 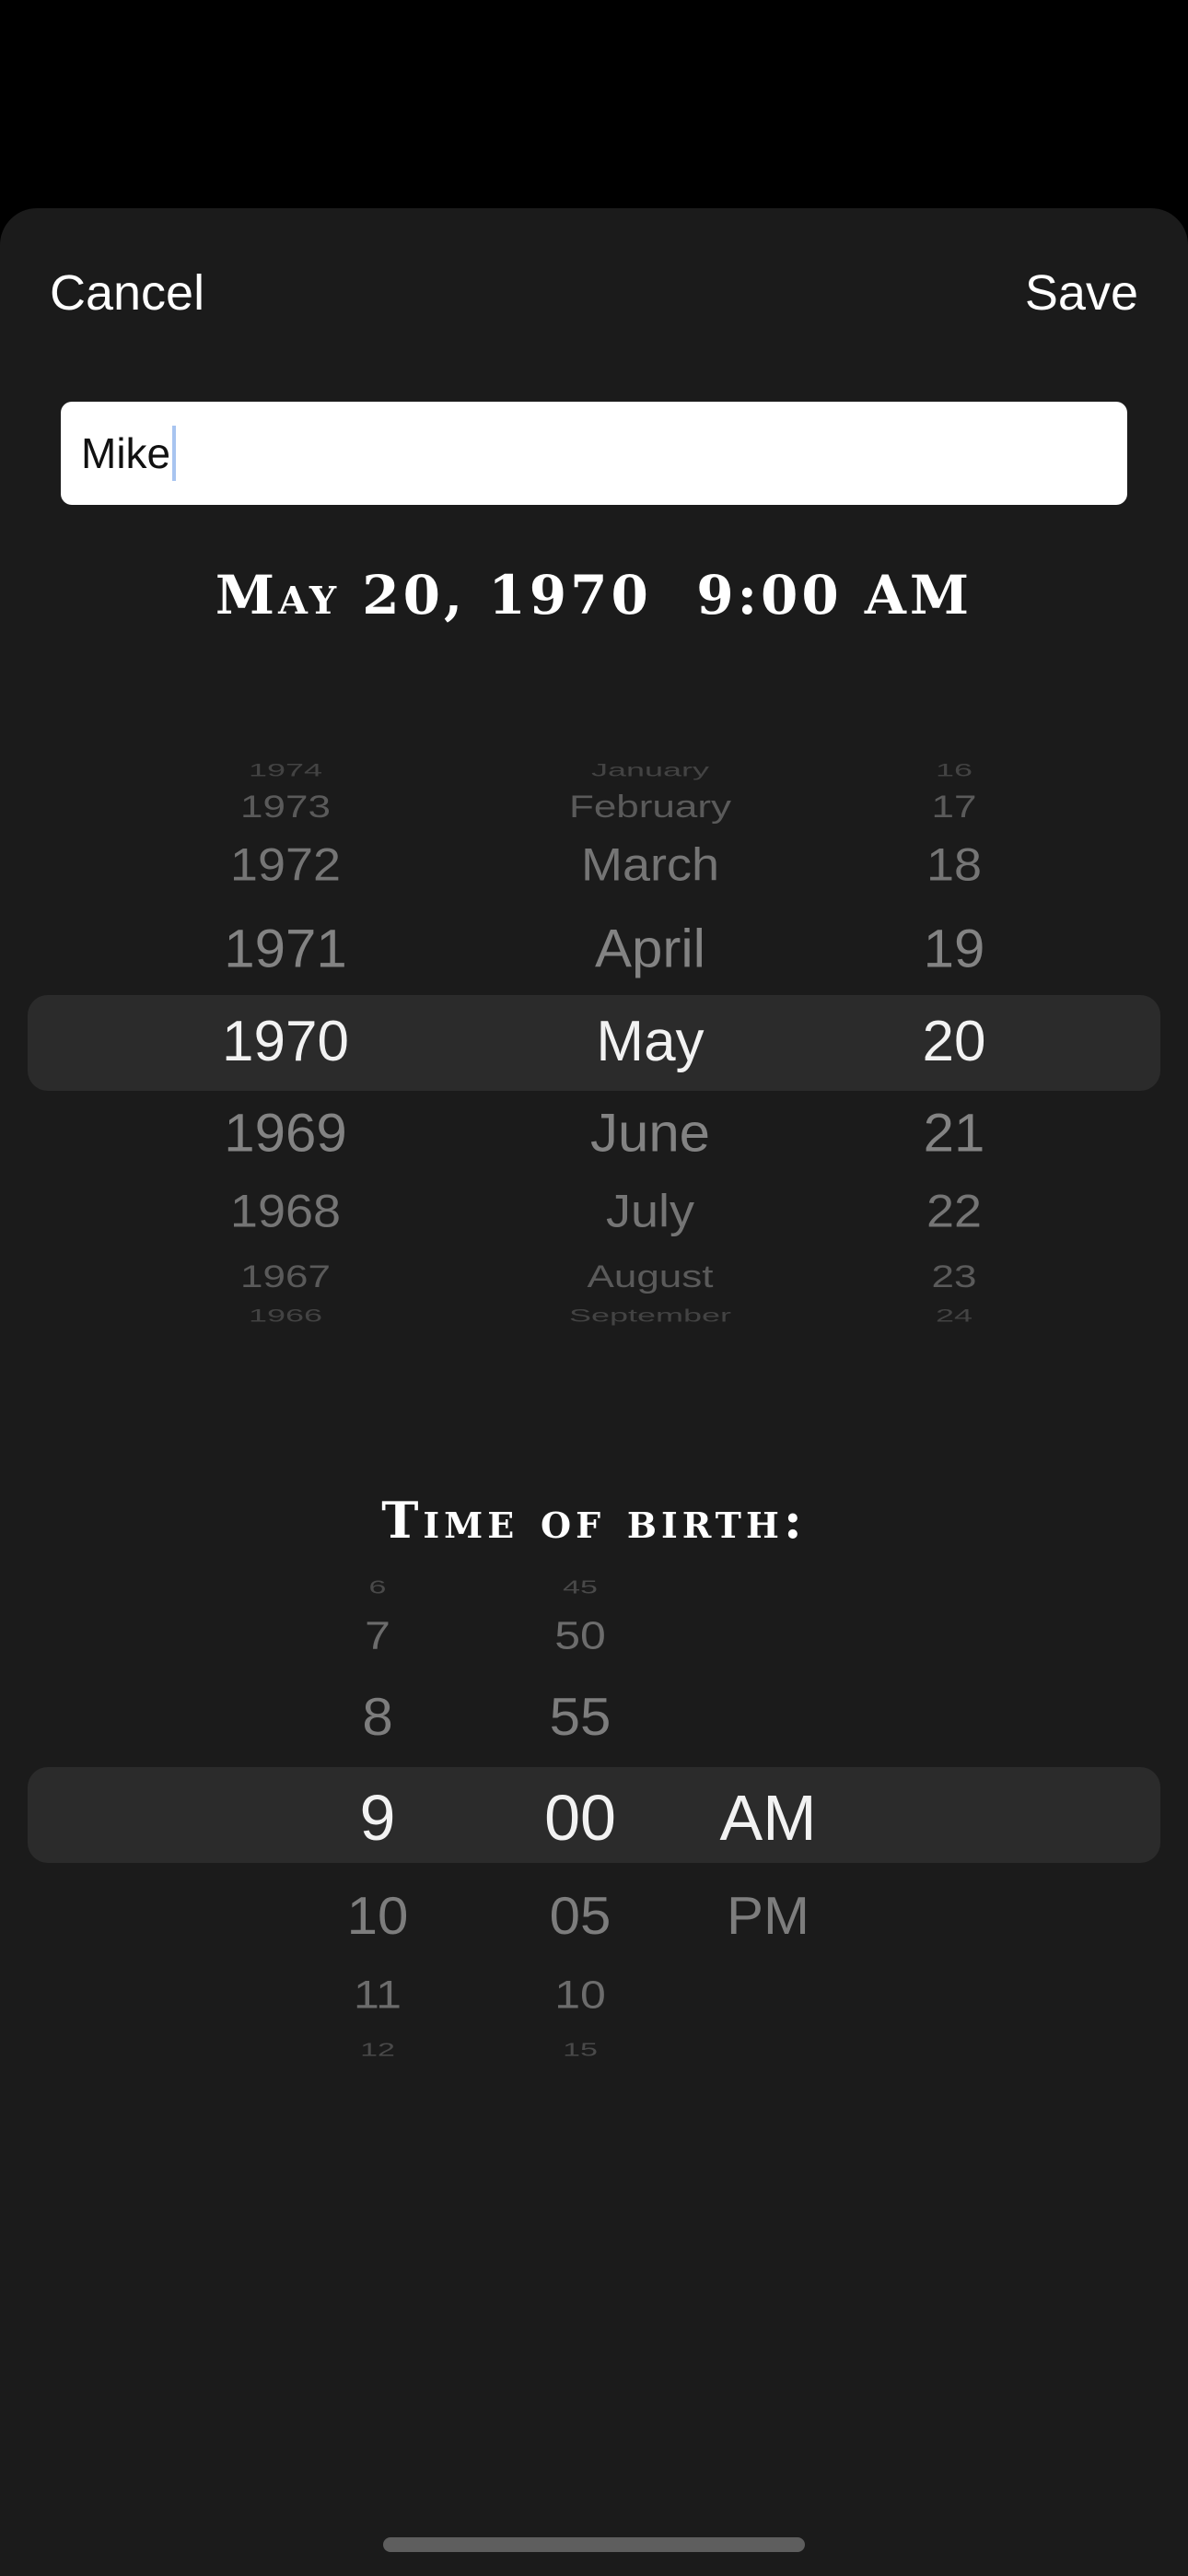 What do you see at coordinates (650, 770) in the screenshot?
I see `month-option-january: January` at bounding box center [650, 770].